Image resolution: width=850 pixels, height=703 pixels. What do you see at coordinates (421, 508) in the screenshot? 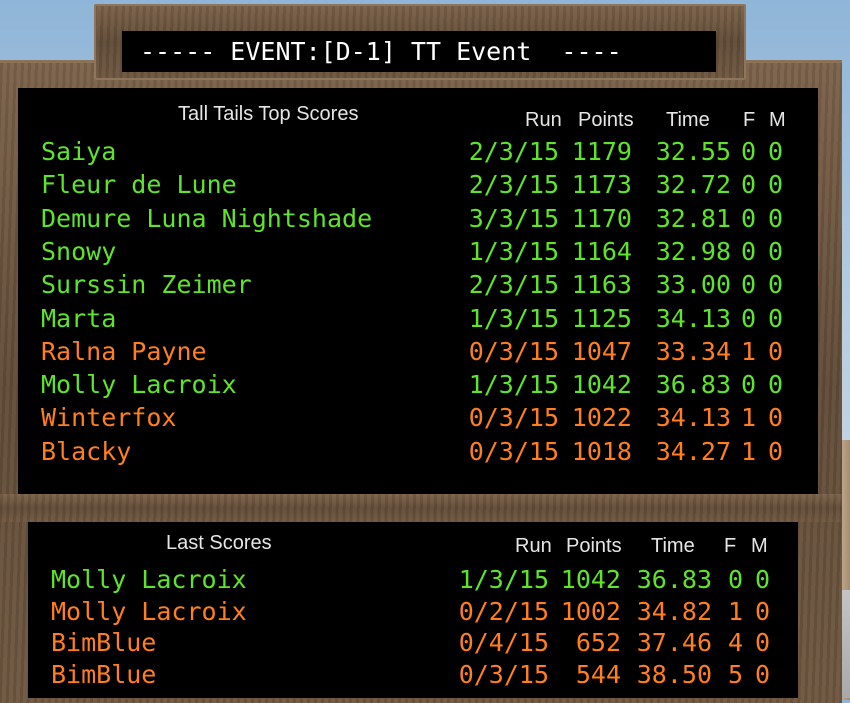
I see `board-divider` at bounding box center [421, 508].